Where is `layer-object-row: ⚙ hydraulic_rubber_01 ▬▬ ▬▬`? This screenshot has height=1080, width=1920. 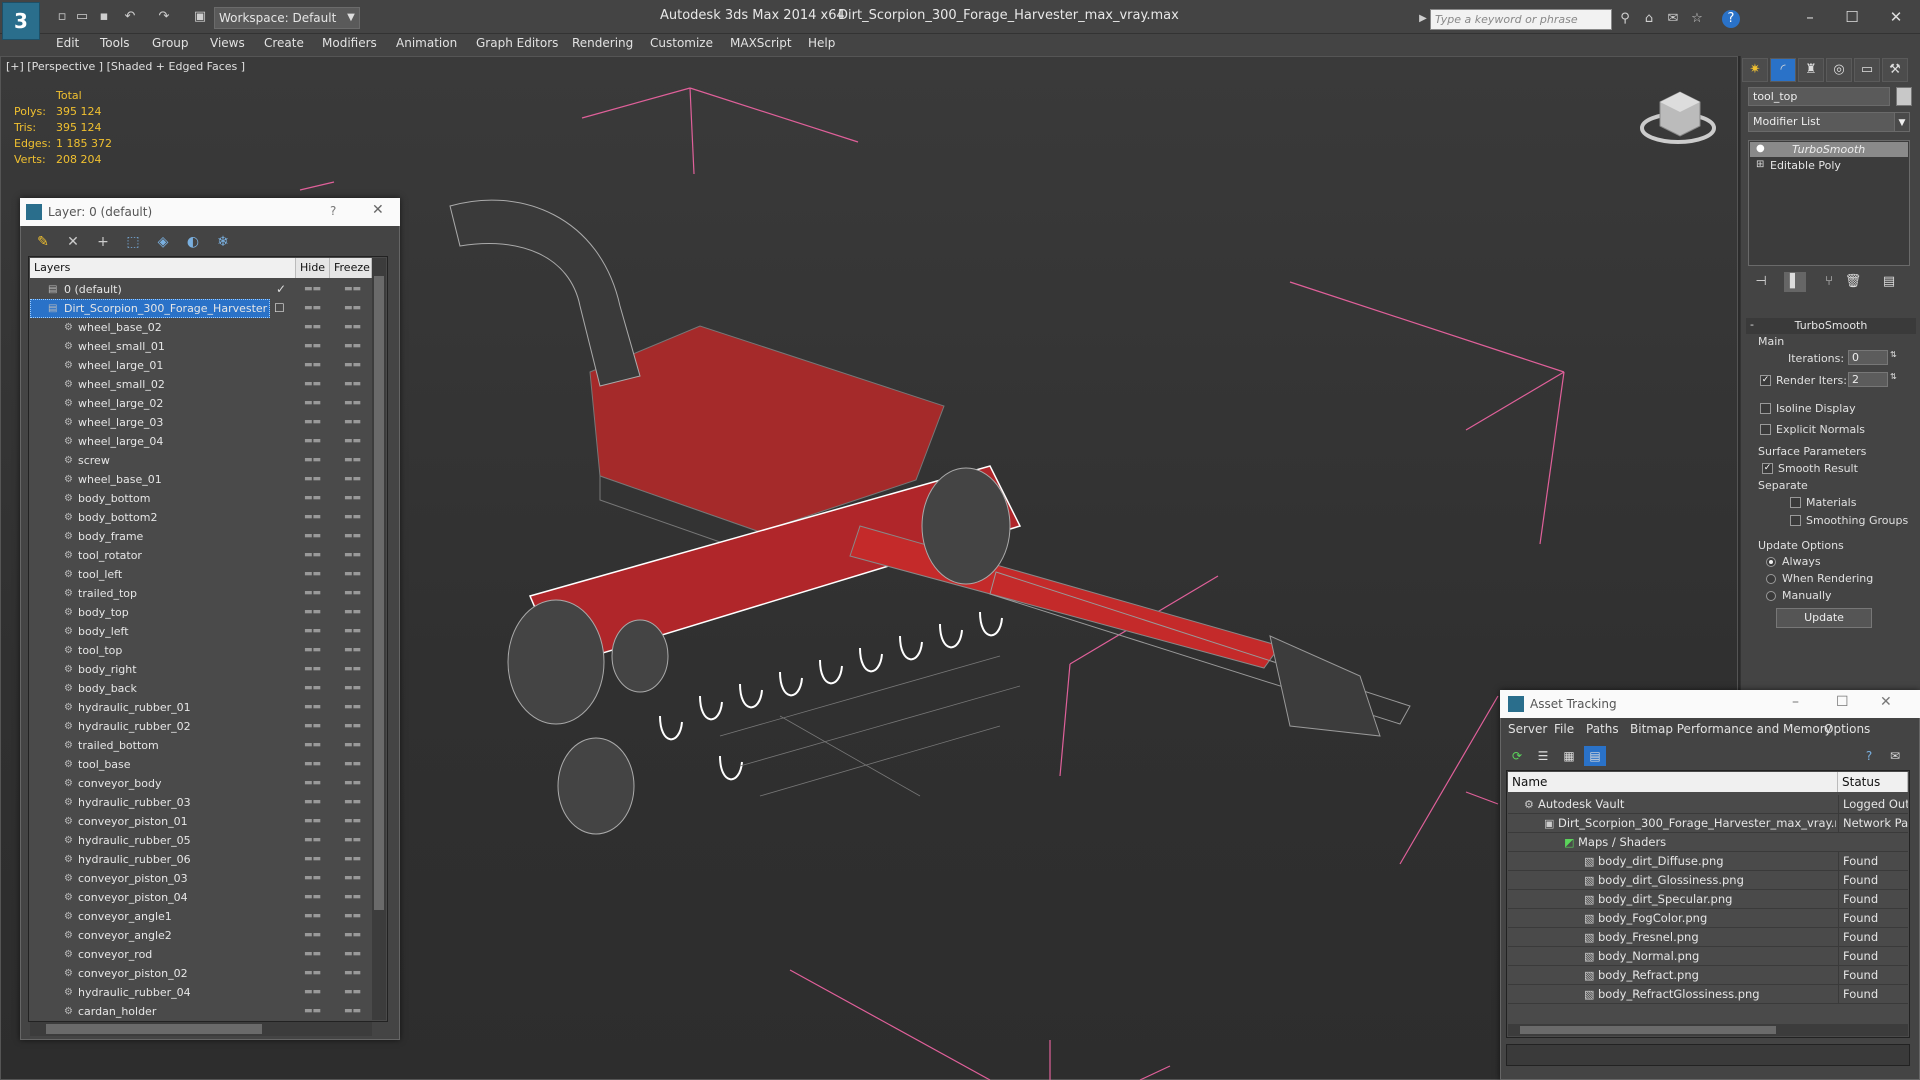
layer-object-row: ⚙ hydraulic_rubber_01 ▬▬ ▬▬ is located at coordinates (200, 707).